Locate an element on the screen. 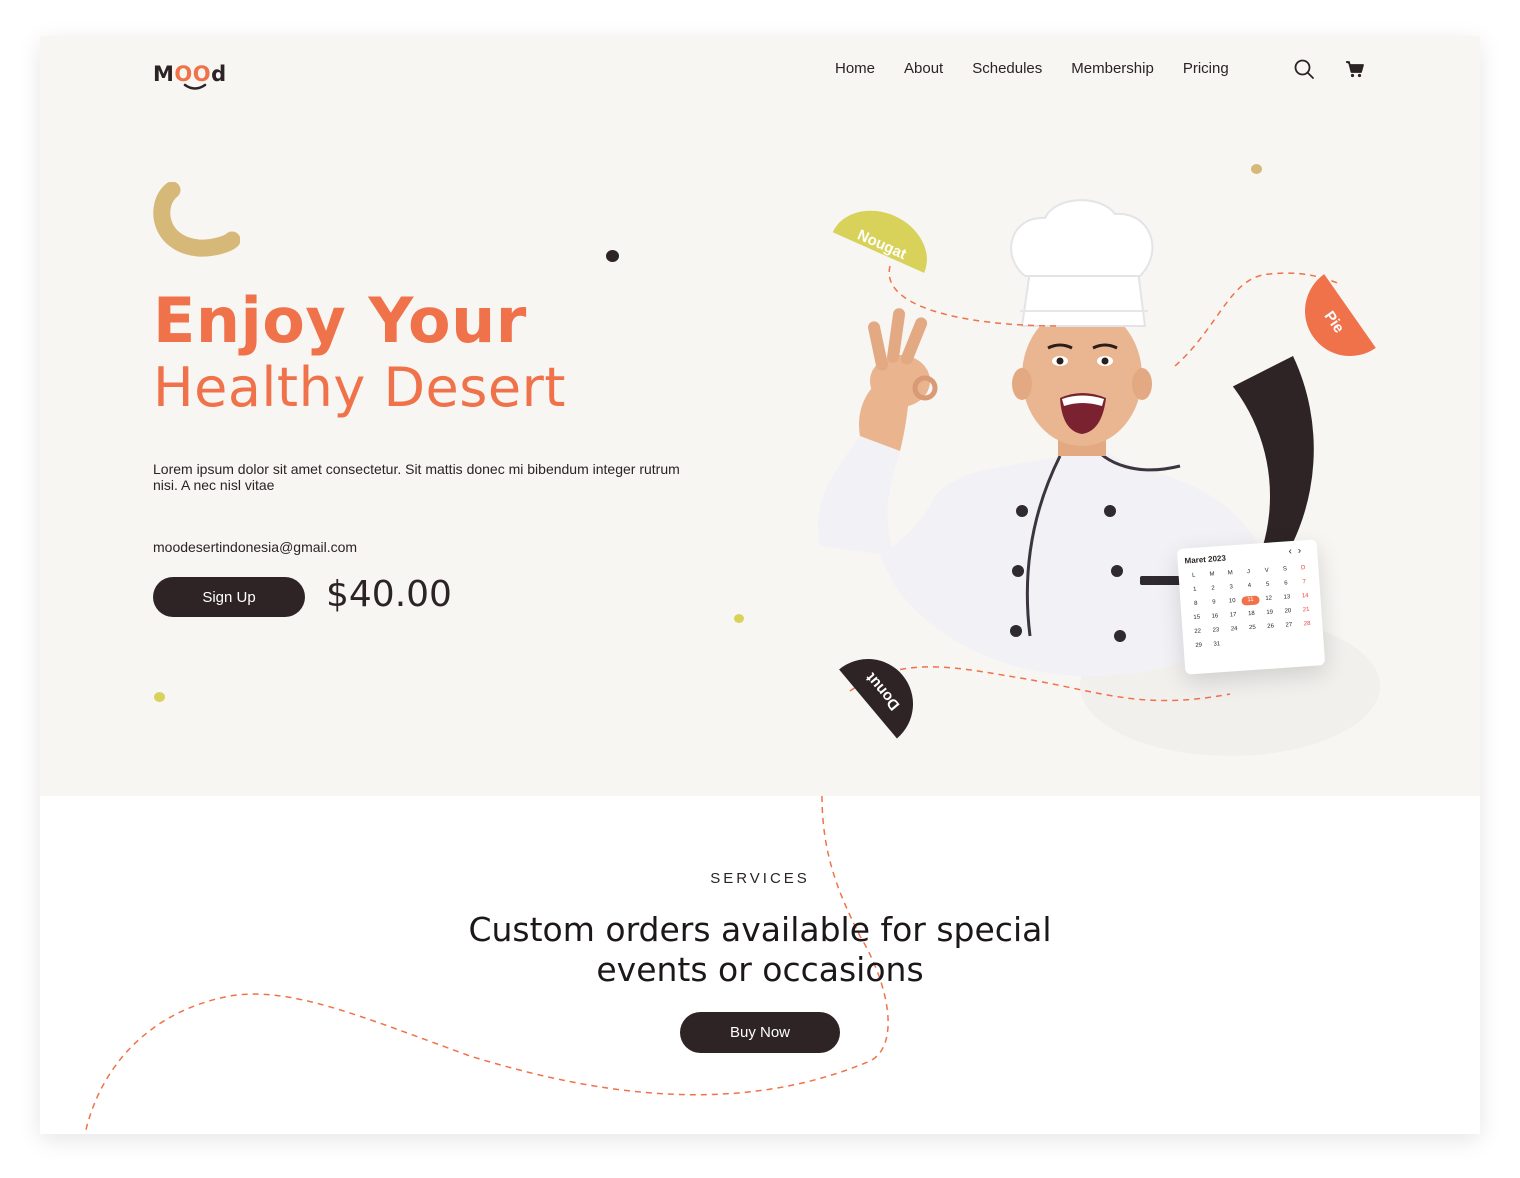 The height and width of the screenshot is (1178, 1520). calendar-day: 13 is located at coordinates (1287, 598).